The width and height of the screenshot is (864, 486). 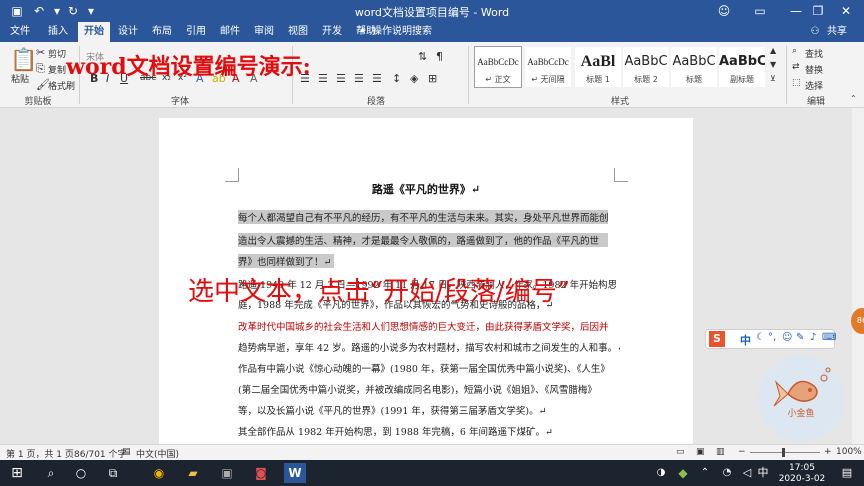 What do you see at coordinates (773, 78) in the screenshot?
I see `styles-more-icon: ⊻` at bounding box center [773, 78].